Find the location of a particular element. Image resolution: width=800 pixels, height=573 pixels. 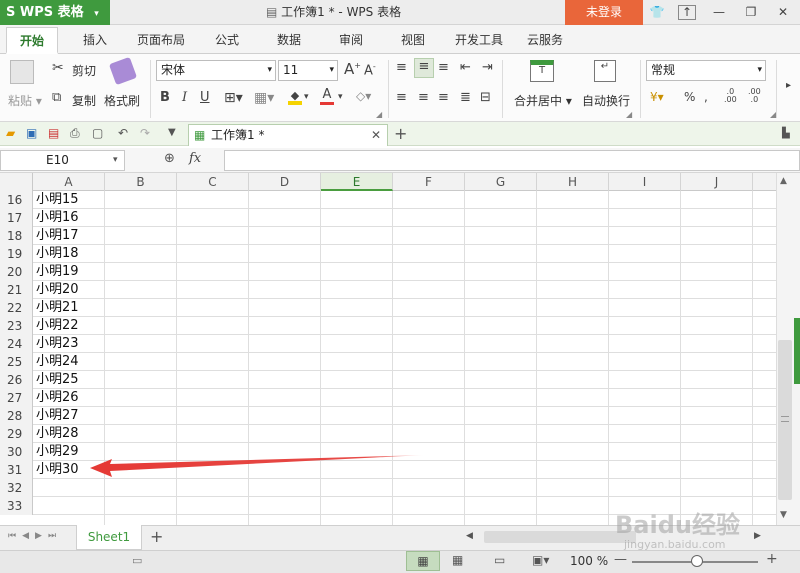

cell-a: 小明29 is located at coordinates (69, 452).